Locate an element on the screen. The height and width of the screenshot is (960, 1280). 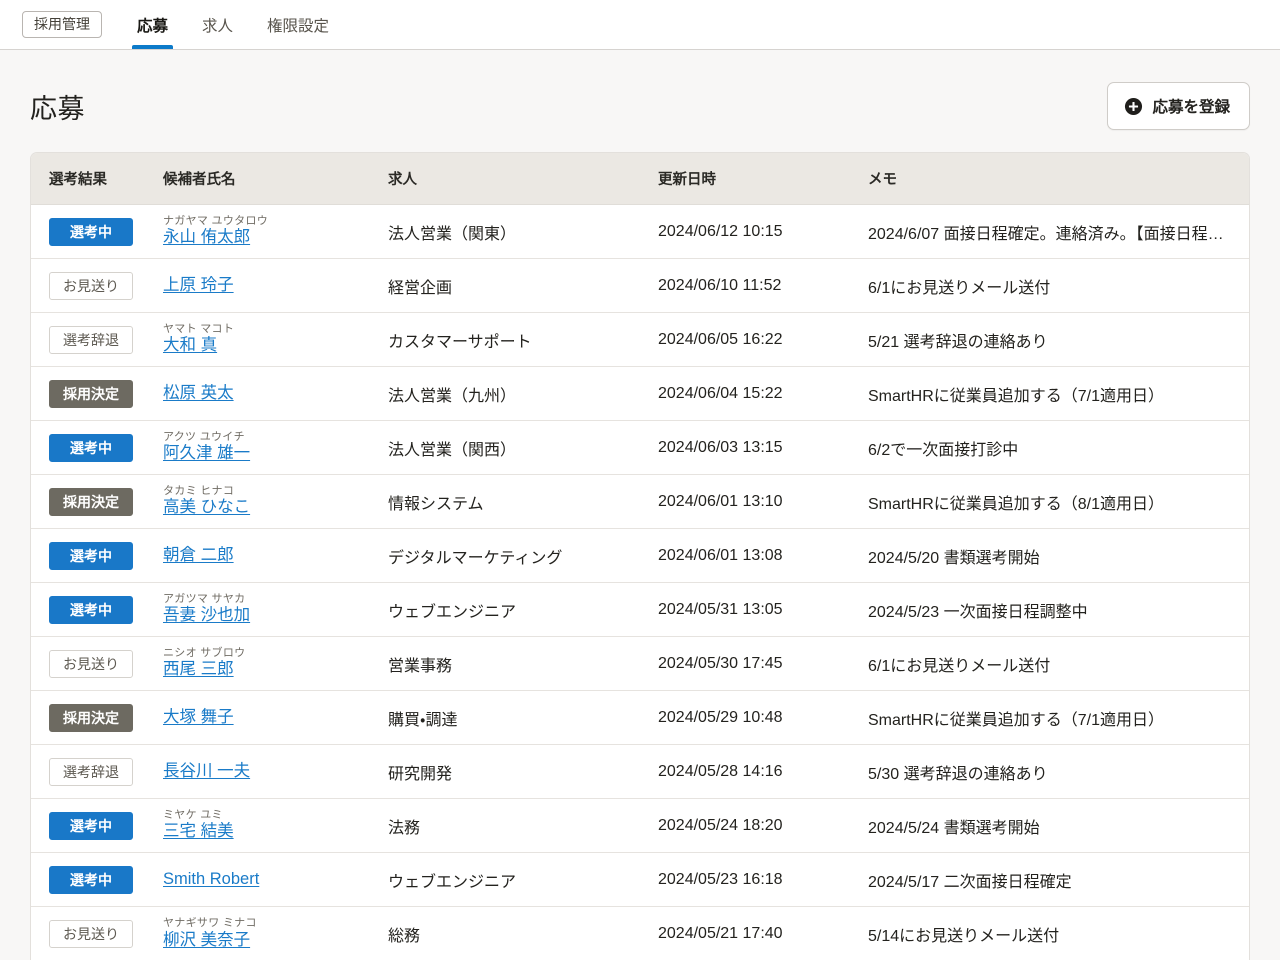
page-header: 応募 応募を登録 is located at coordinates (640, 93).